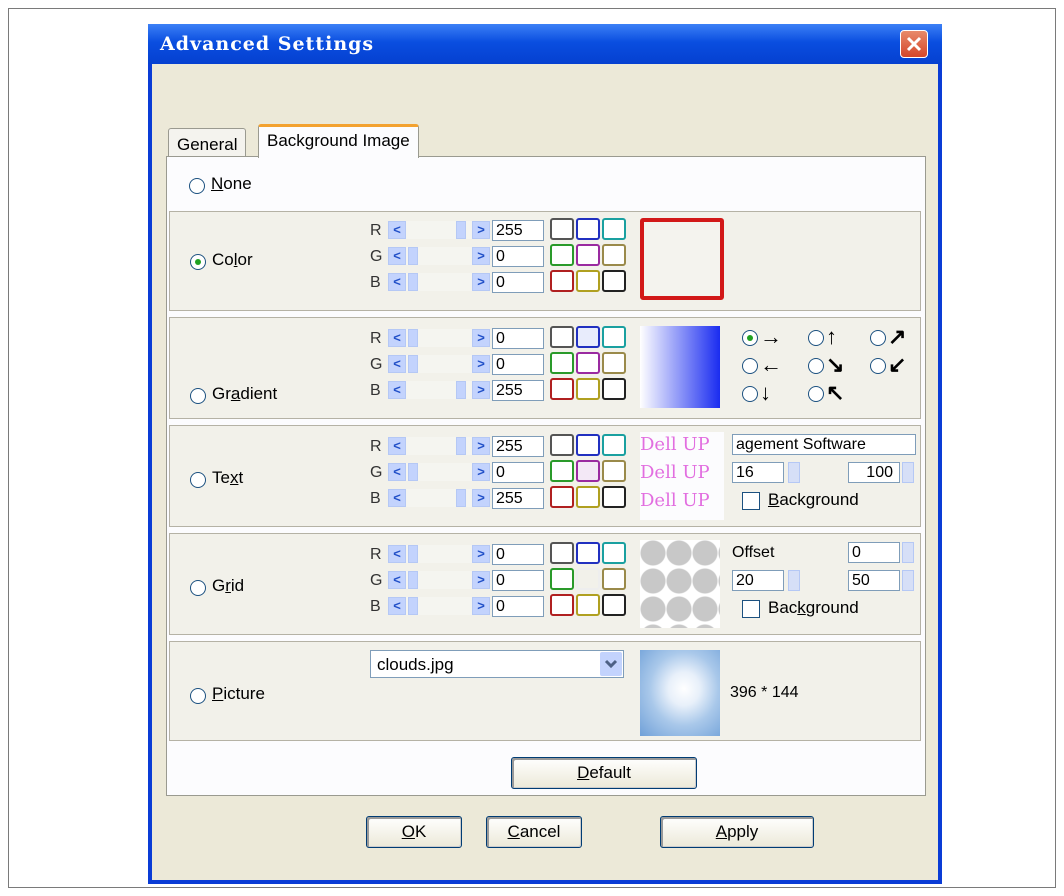  I want to click on text-green-value-field: 0, so click(518, 472).